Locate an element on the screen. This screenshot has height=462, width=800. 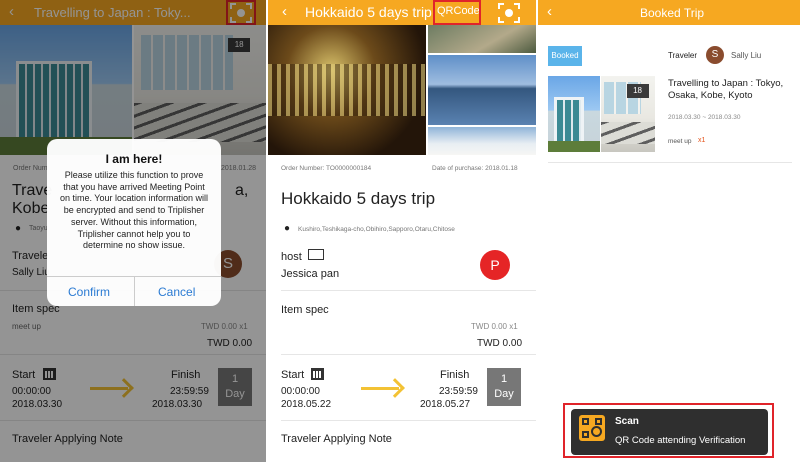
traveler-label: Traveler is located at coordinates (683, 55).